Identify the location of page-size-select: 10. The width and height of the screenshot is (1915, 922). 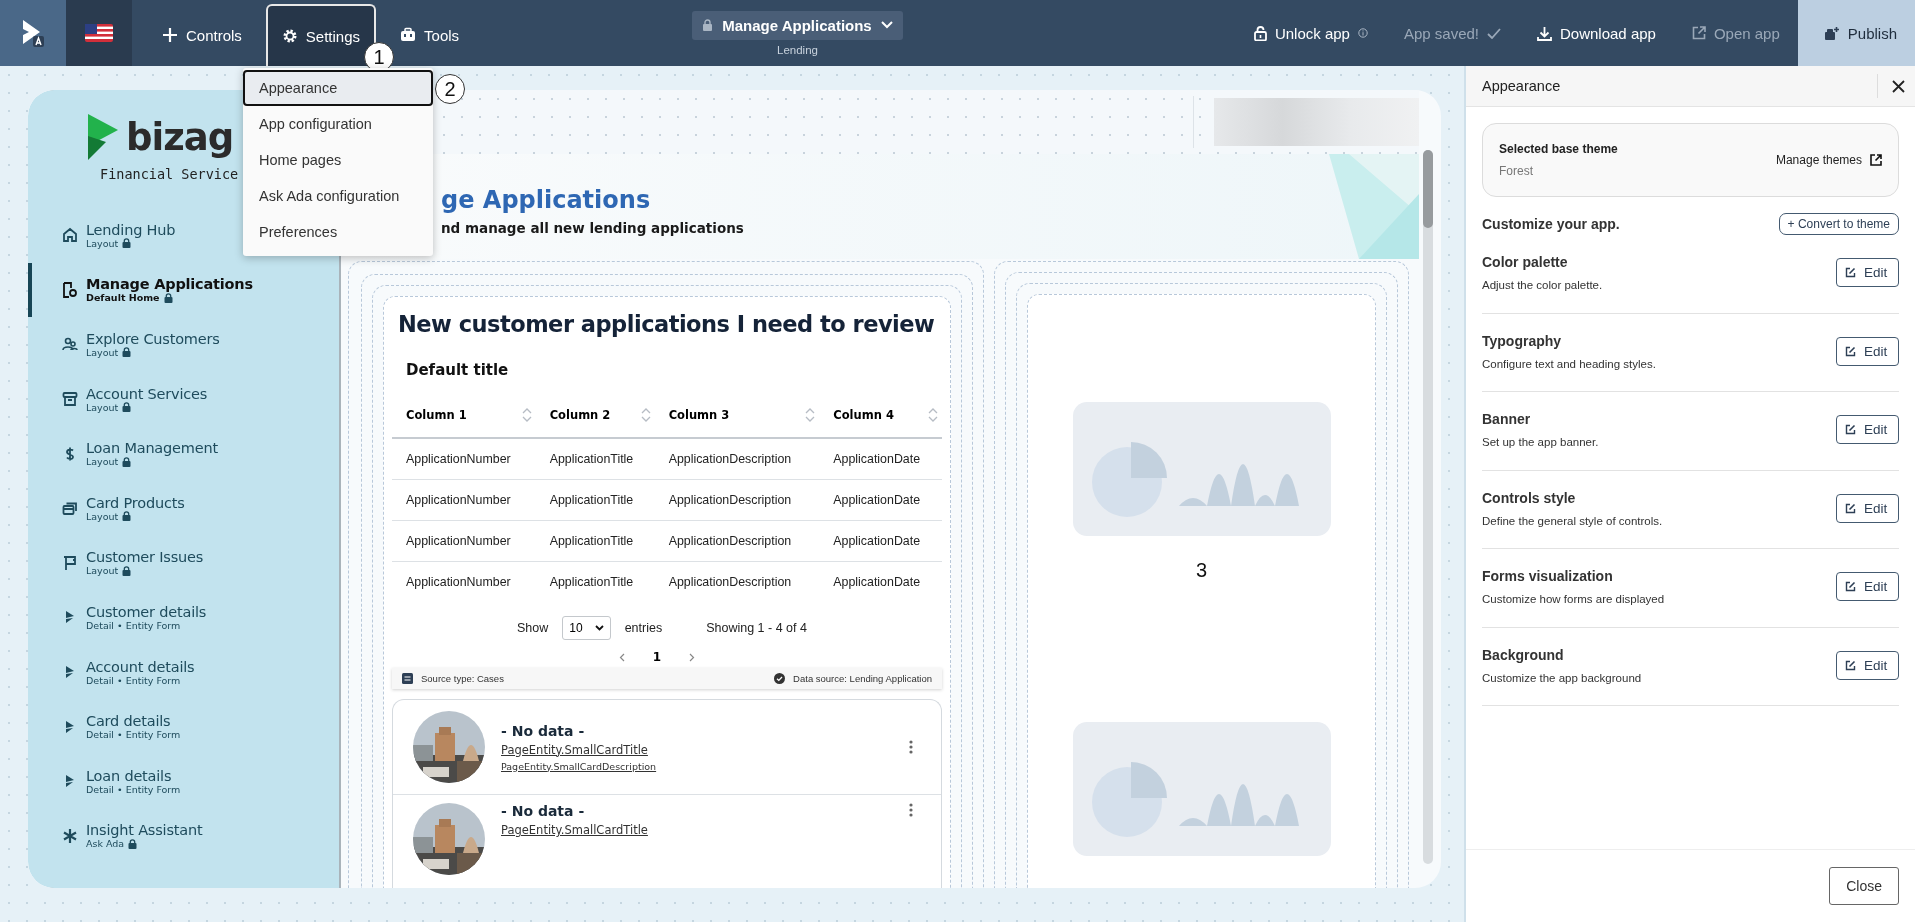
(586, 628).